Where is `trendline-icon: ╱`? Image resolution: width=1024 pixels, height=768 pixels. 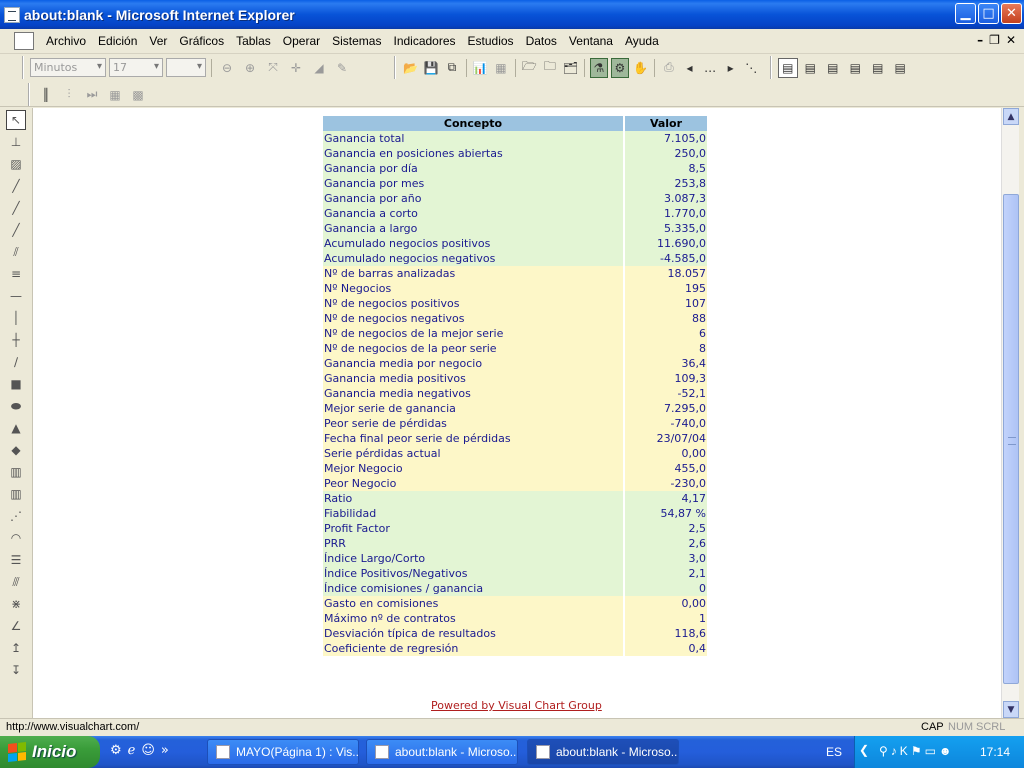
trendline-icon: ╱ is located at coordinates (16, 186).